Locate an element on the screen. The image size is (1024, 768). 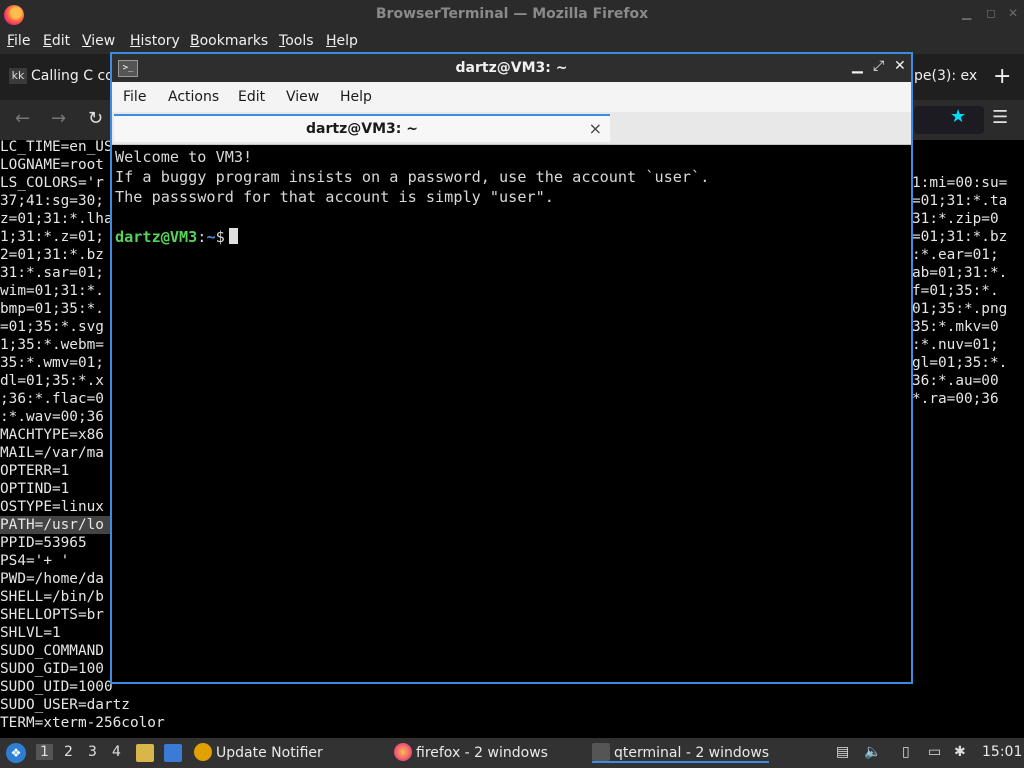
qt-menu-help: Help is located at coordinates (356, 97).